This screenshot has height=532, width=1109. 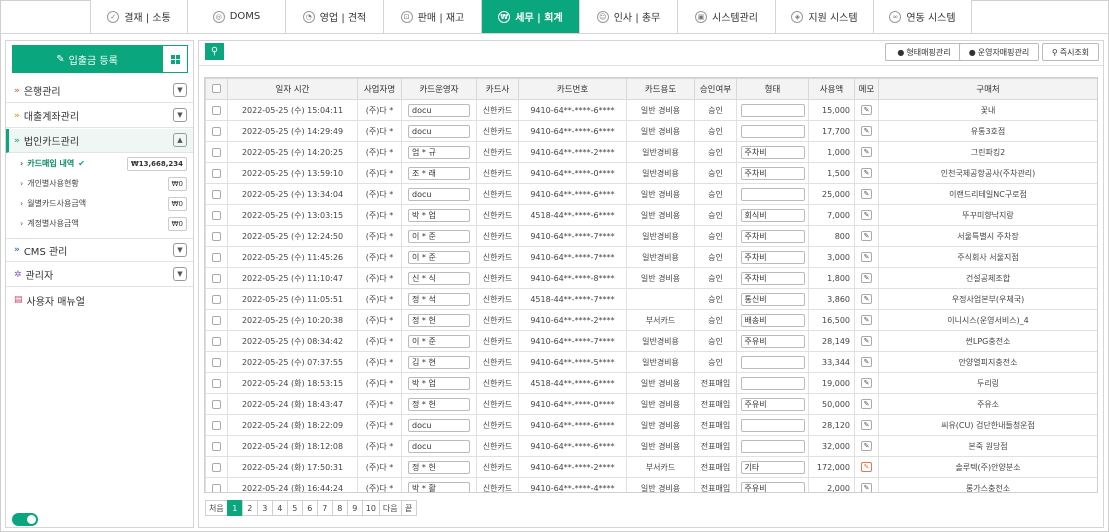 I want to click on column-header: 카드사, so click(x=497, y=89).